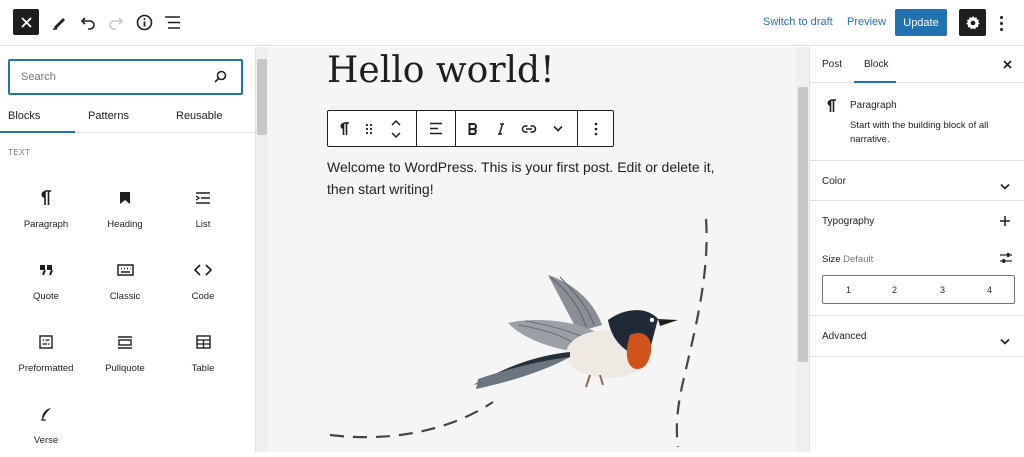 The width and height of the screenshot is (1024, 457). I want to click on search-icon, so click(220, 79).